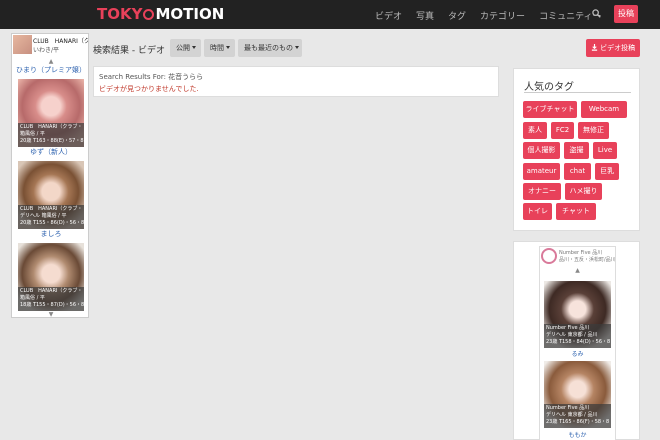 The height and width of the screenshot is (440, 660). Describe the element at coordinates (50, 314) in the screenshot. I see `ad-scroll-down-icon: ▼` at that location.